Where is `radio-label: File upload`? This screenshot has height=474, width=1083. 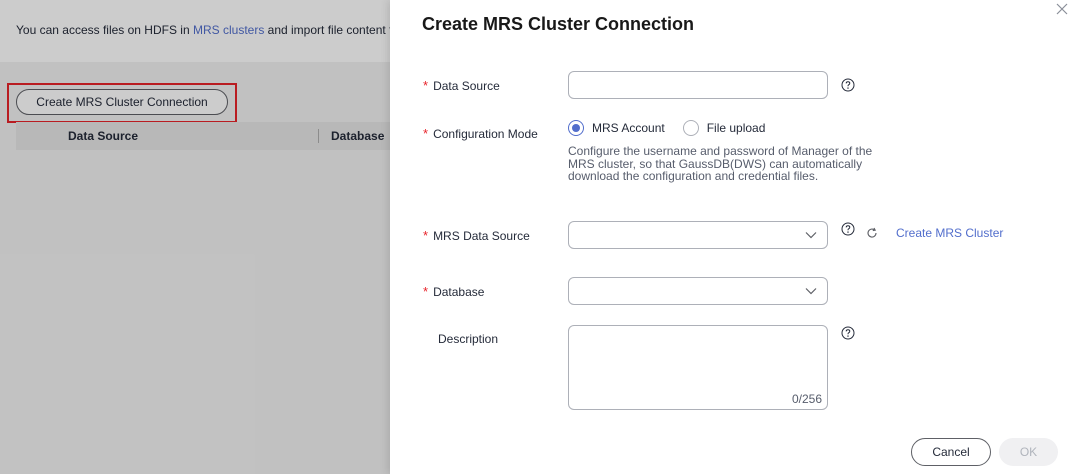
radio-label: File upload is located at coordinates (736, 128).